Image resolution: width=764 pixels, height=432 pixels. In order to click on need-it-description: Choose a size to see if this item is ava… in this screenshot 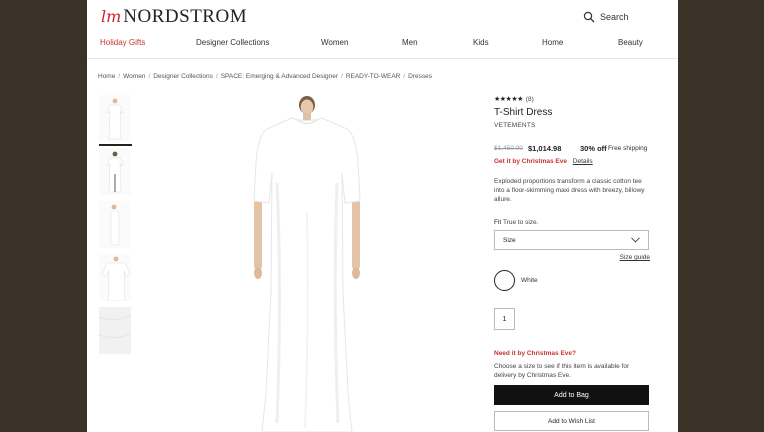, I will do `click(562, 371)`.